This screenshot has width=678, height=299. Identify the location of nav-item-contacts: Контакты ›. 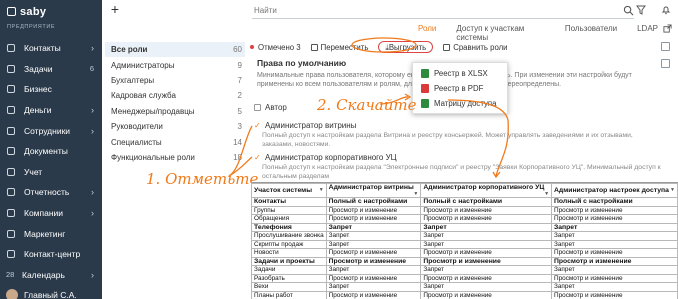
(51, 48).